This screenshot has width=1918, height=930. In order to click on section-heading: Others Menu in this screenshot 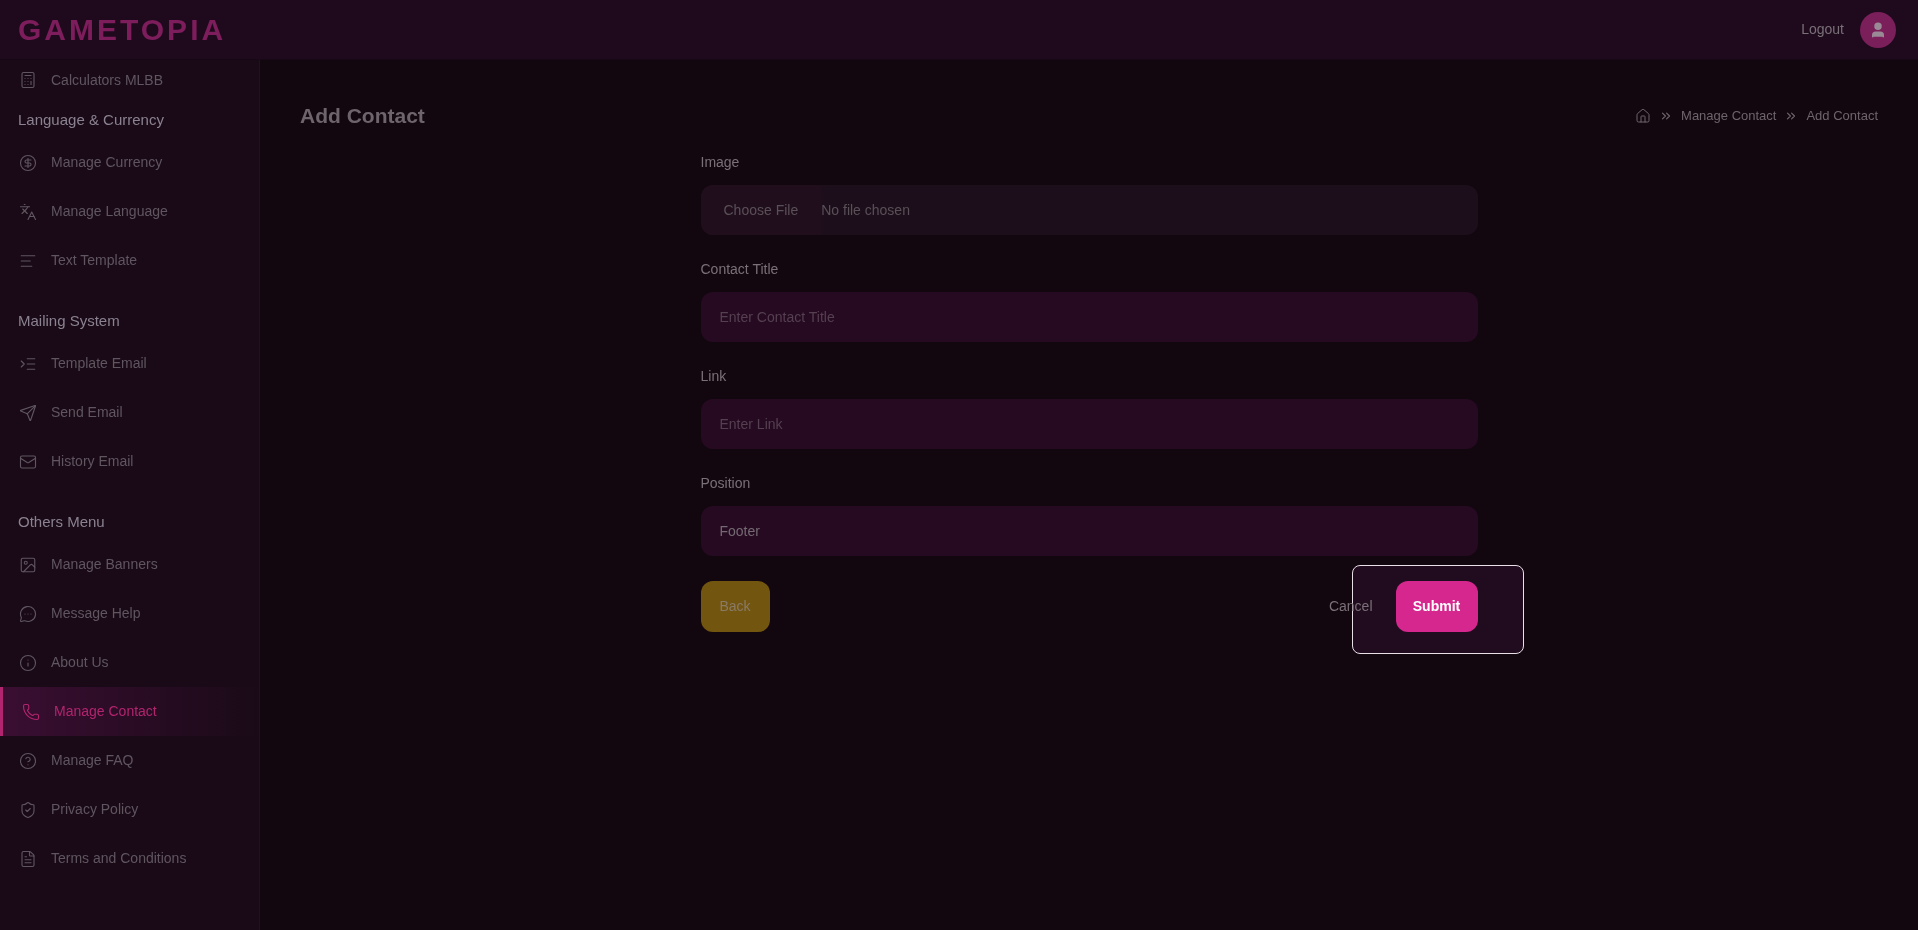, I will do `click(61, 521)`.